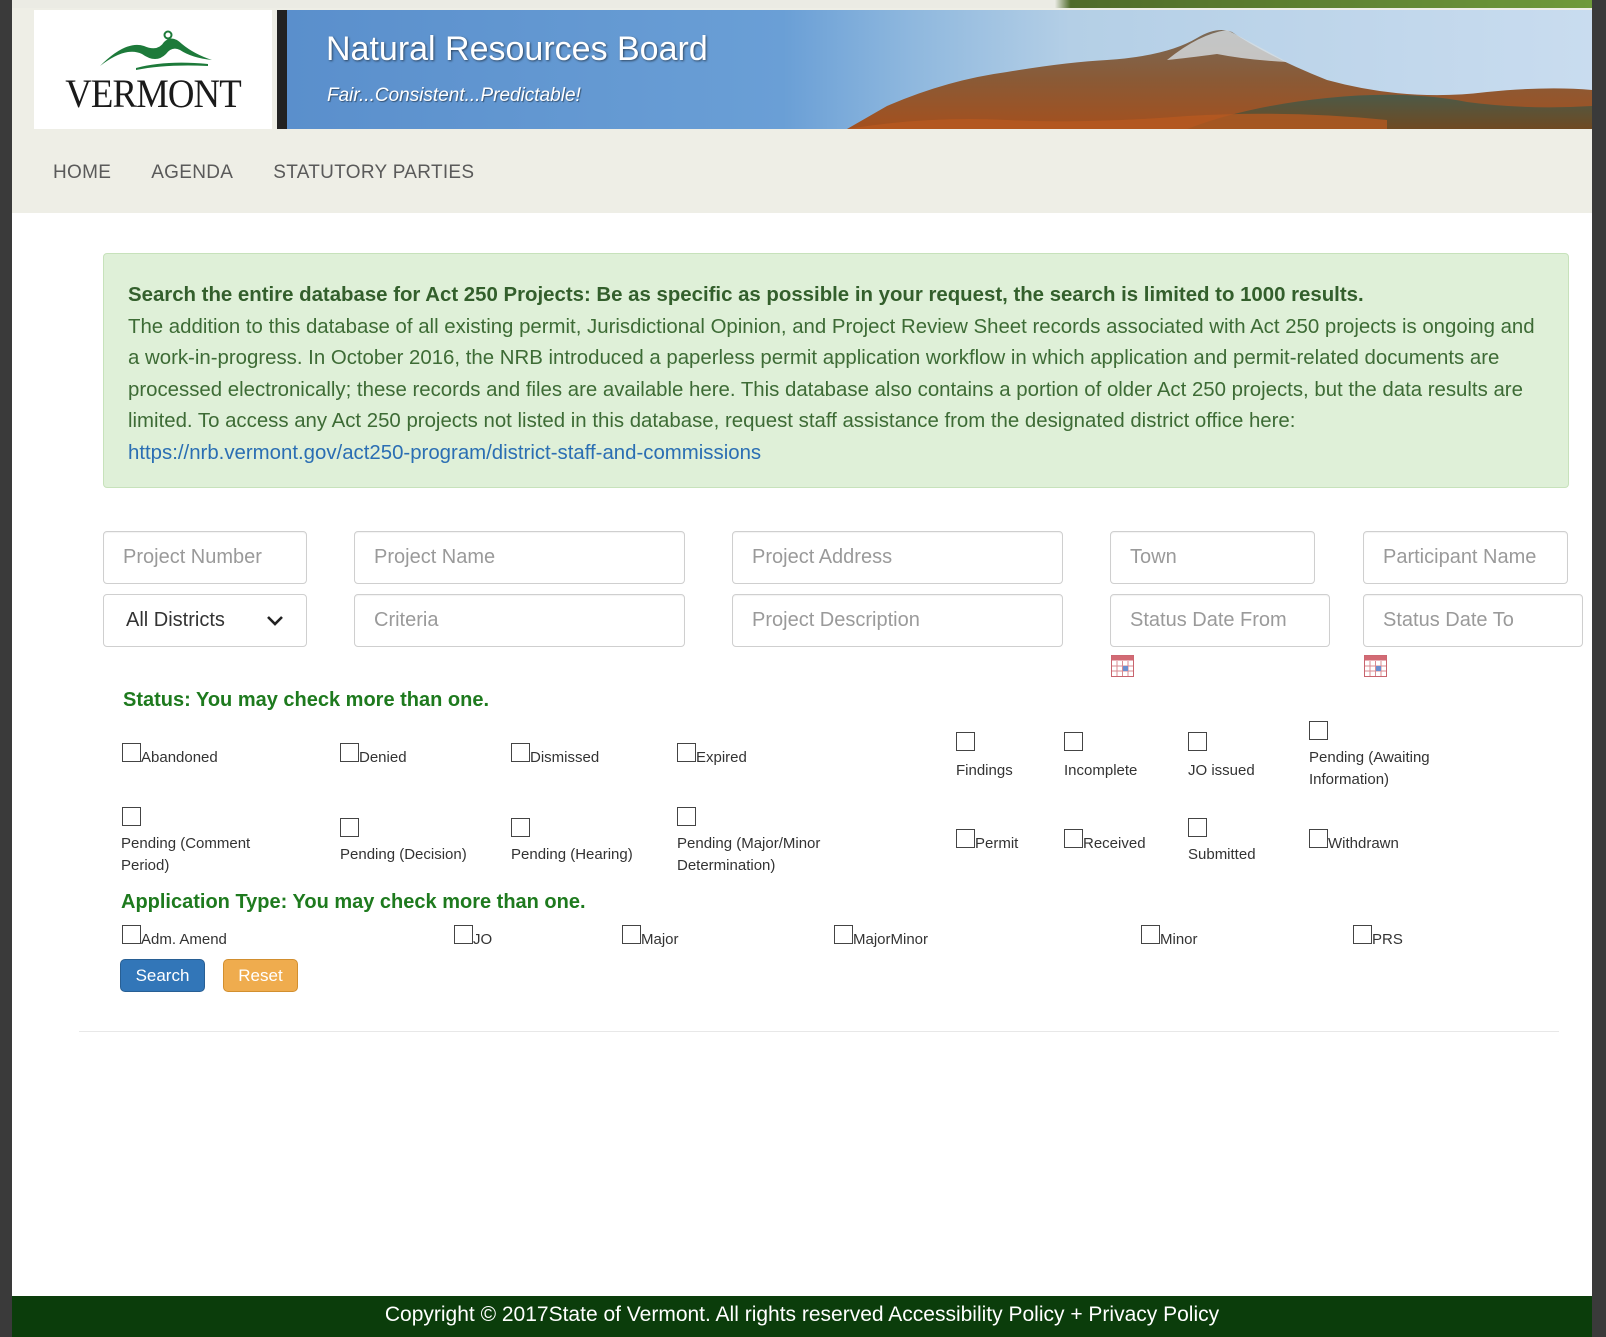 The image size is (1606, 1337). What do you see at coordinates (997, 843) in the screenshot?
I see `status-permit-label: Permit` at bounding box center [997, 843].